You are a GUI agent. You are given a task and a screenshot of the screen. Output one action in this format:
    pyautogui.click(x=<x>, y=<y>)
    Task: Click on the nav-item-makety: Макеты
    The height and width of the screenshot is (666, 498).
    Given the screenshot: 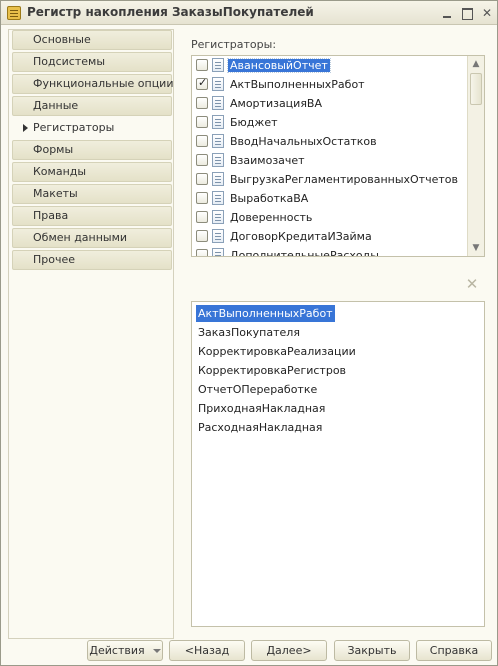 What is the action you would take?
    pyautogui.click(x=92, y=194)
    